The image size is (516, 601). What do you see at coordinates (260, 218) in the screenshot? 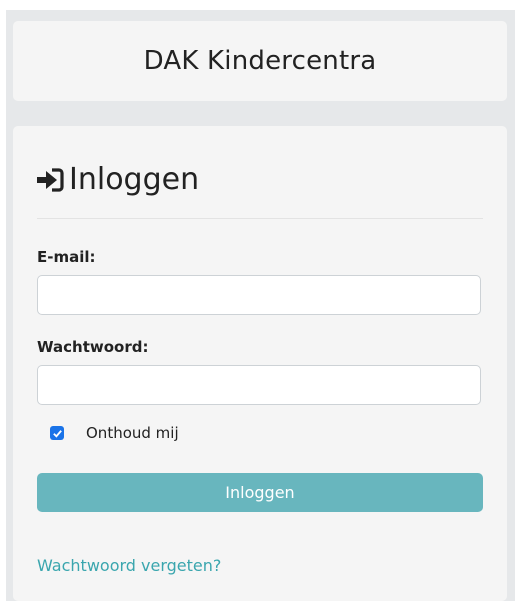
I see `title-divider` at bounding box center [260, 218].